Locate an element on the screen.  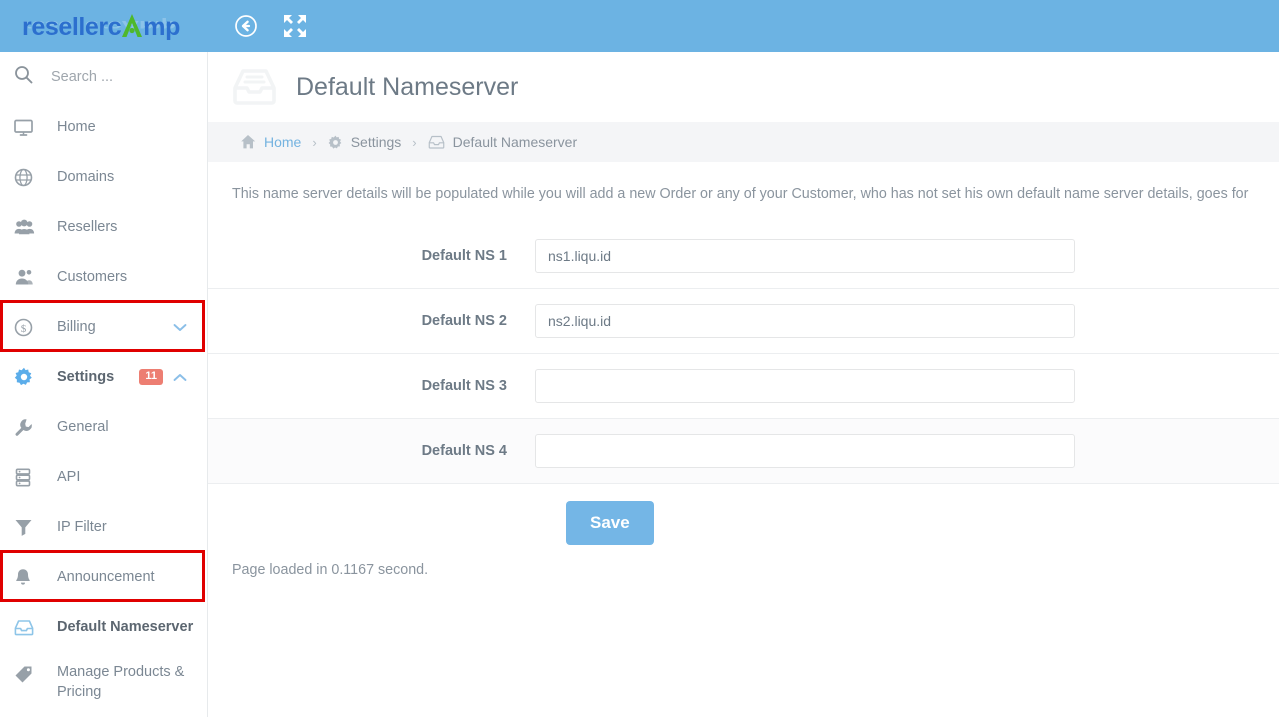
page-header: Default Nameserver is located at coordinates (743, 87).